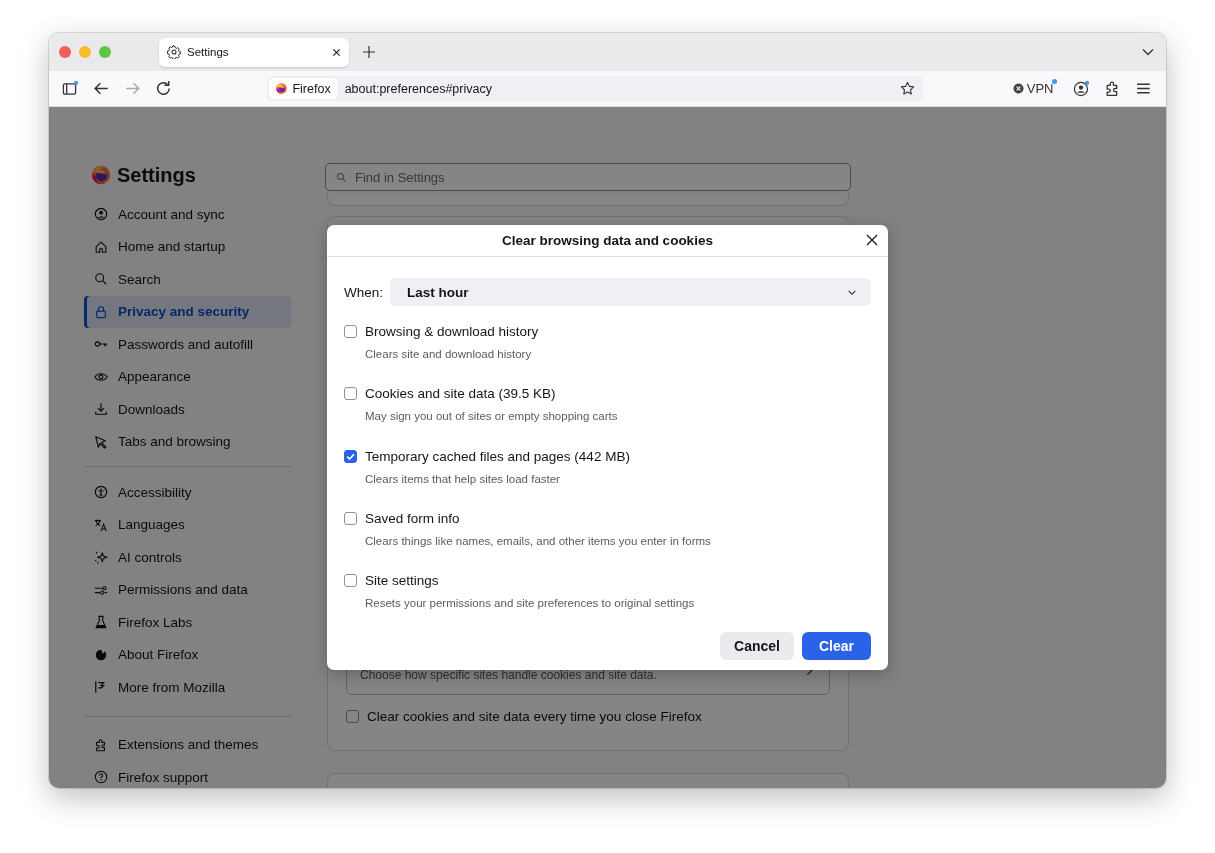 This screenshot has width=1215, height=853. Describe the element at coordinates (630, 292) in the screenshot. I see `time-range-dropdown: Last hour` at that location.